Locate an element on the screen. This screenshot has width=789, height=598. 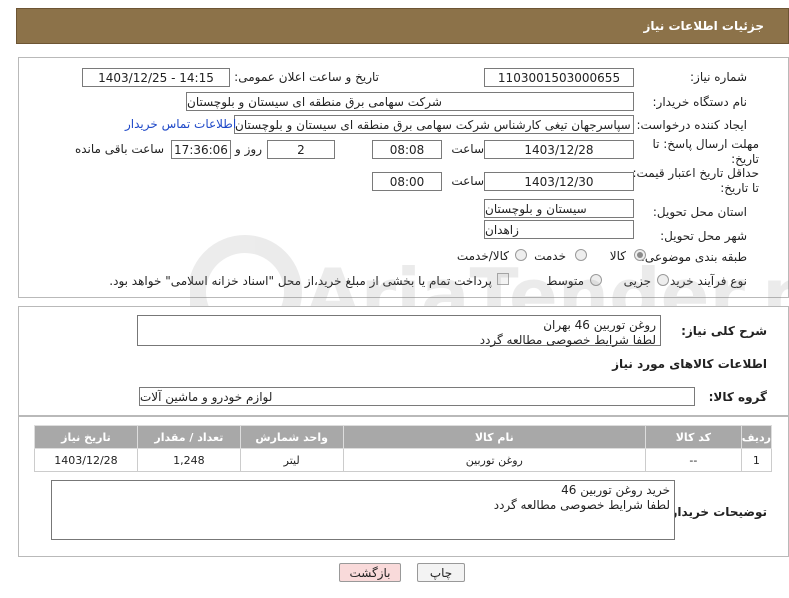
goods-section-title: اطلاعات کالاهای مورد نیاز is located at coordinates (689, 364).